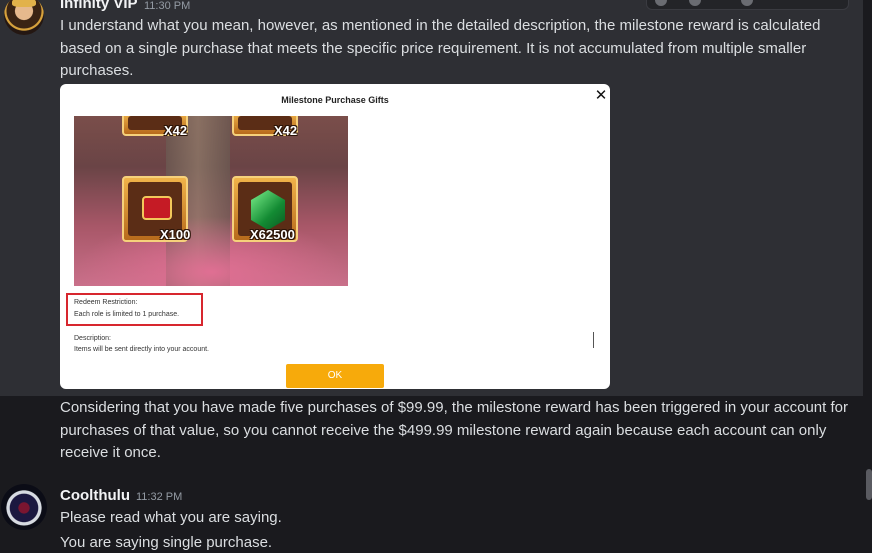 Image resolution: width=872 pixels, height=553 pixels. Describe the element at coordinates (211, 201) in the screenshot. I see `rewards-image: X42 X42 X100 X62500` at that location.